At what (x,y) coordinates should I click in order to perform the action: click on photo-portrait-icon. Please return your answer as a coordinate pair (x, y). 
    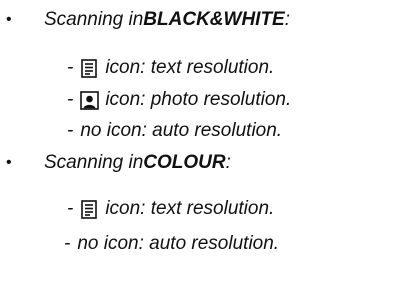
    Looking at the image, I should click on (90, 100).